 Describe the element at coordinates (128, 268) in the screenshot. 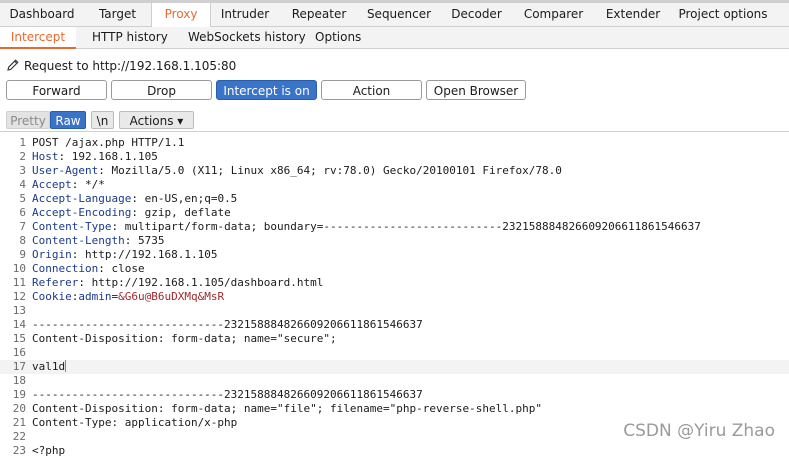

I see `header-value: close` at that location.